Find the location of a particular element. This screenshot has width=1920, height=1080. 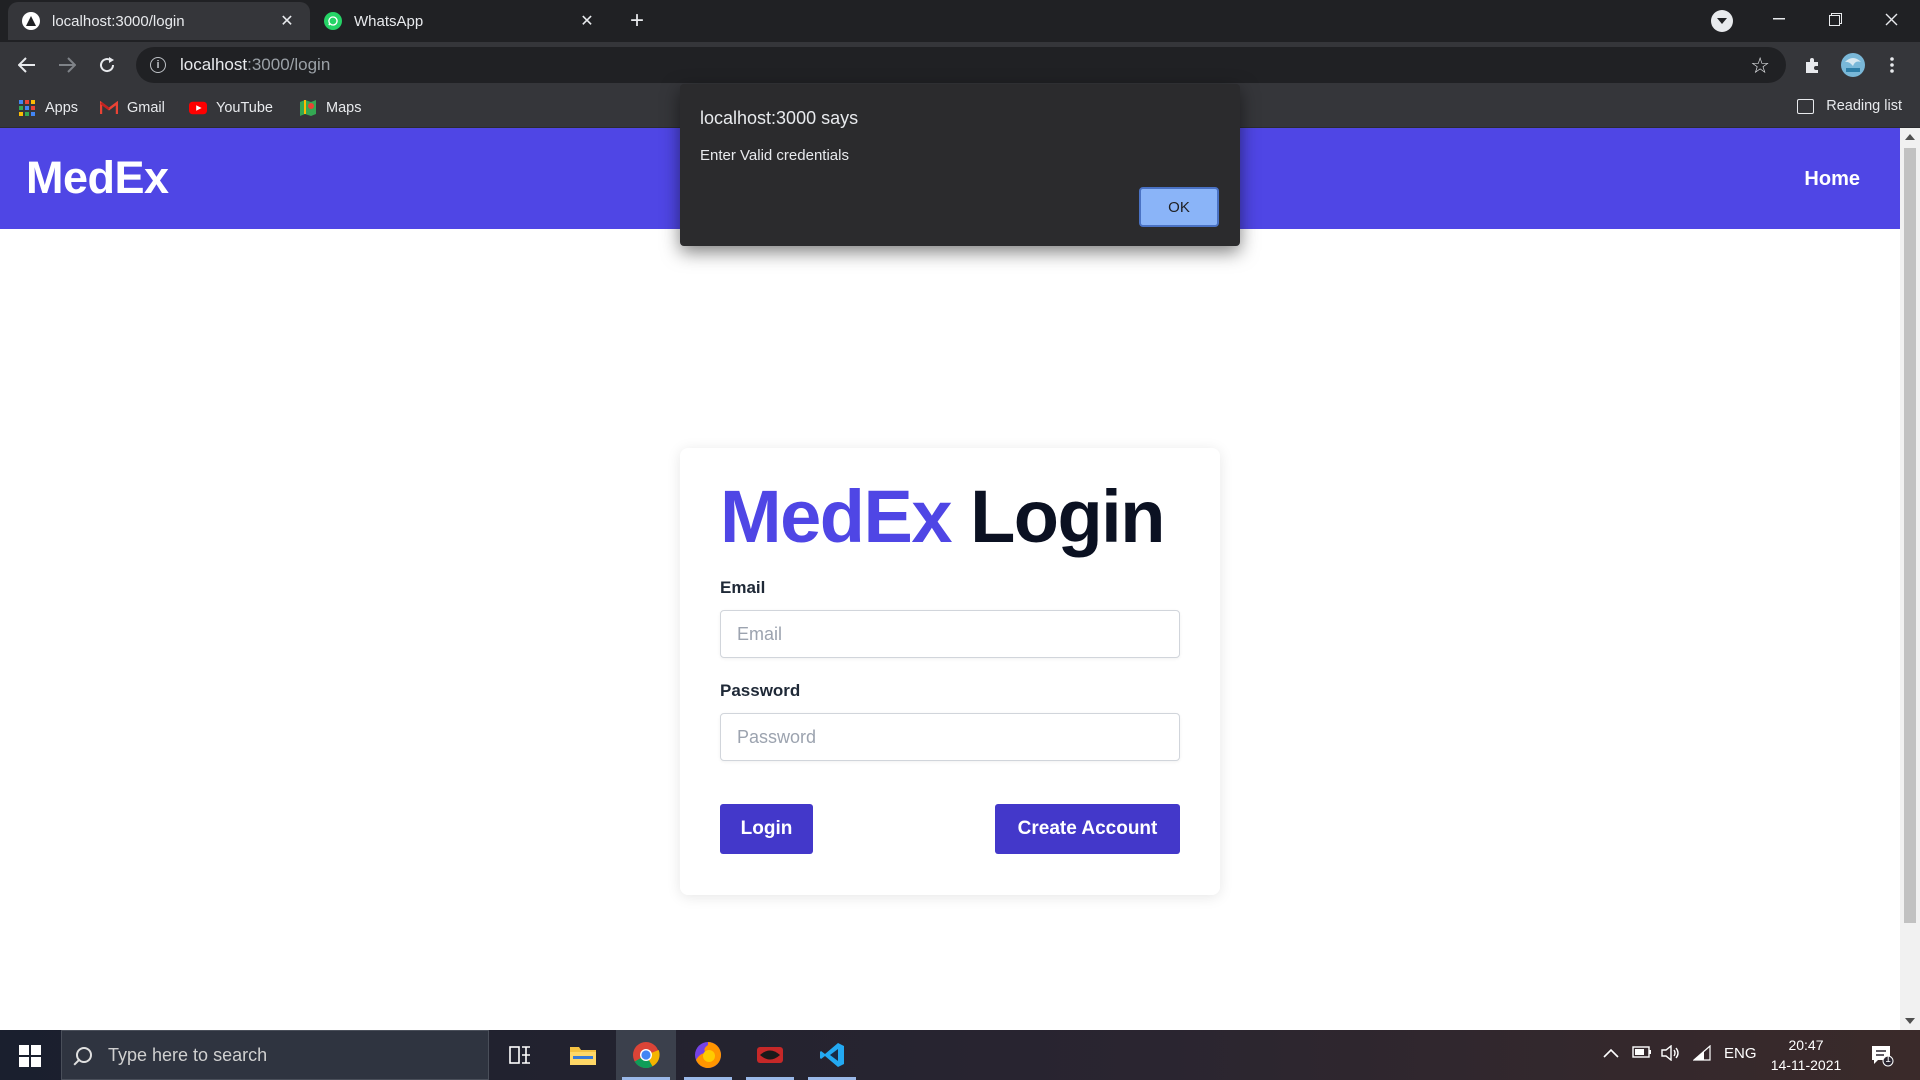

new-tab-button: + is located at coordinates (637, 21).